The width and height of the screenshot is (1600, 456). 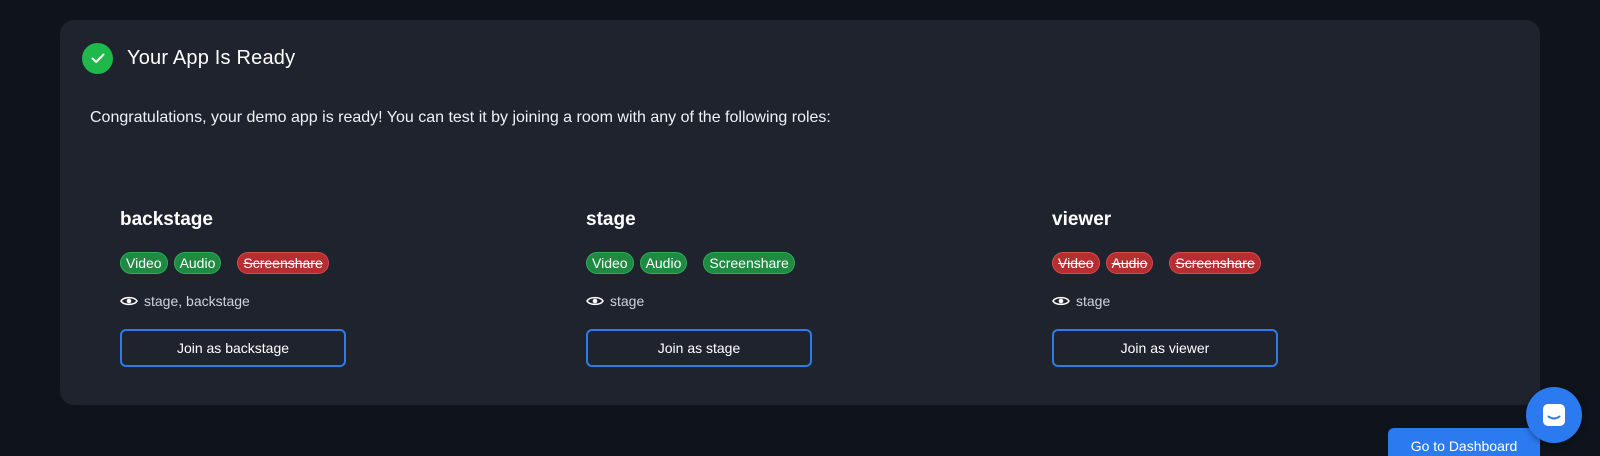 I want to click on chat-launcher-button, so click(x=1554, y=415).